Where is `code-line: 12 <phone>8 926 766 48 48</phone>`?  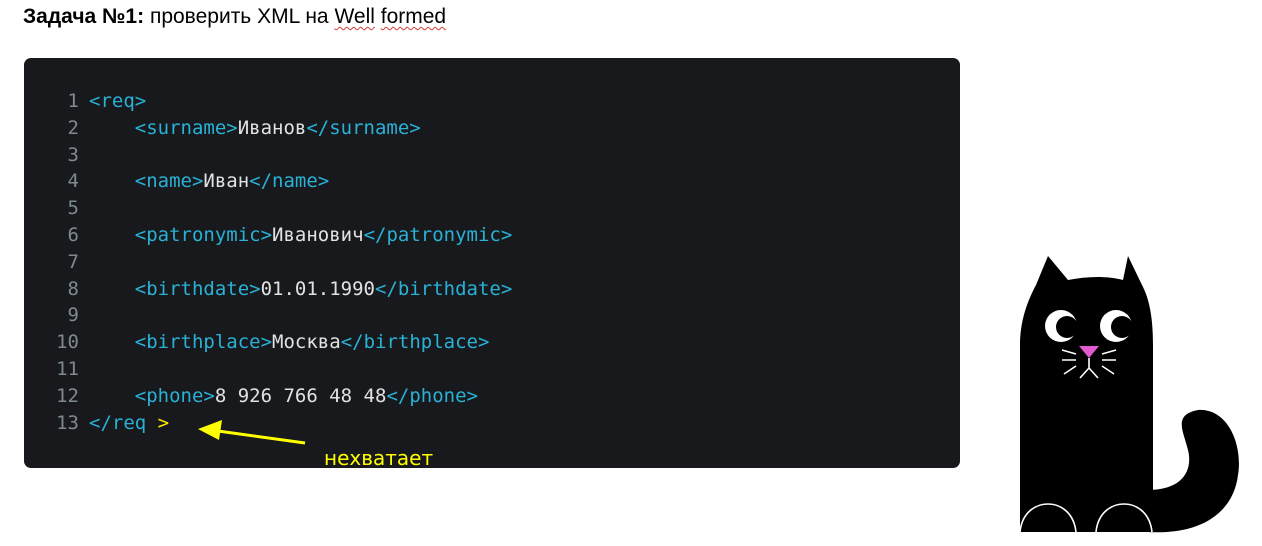
code-line: 12 <phone>8 926 766 48 48</phone> is located at coordinates (268, 396).